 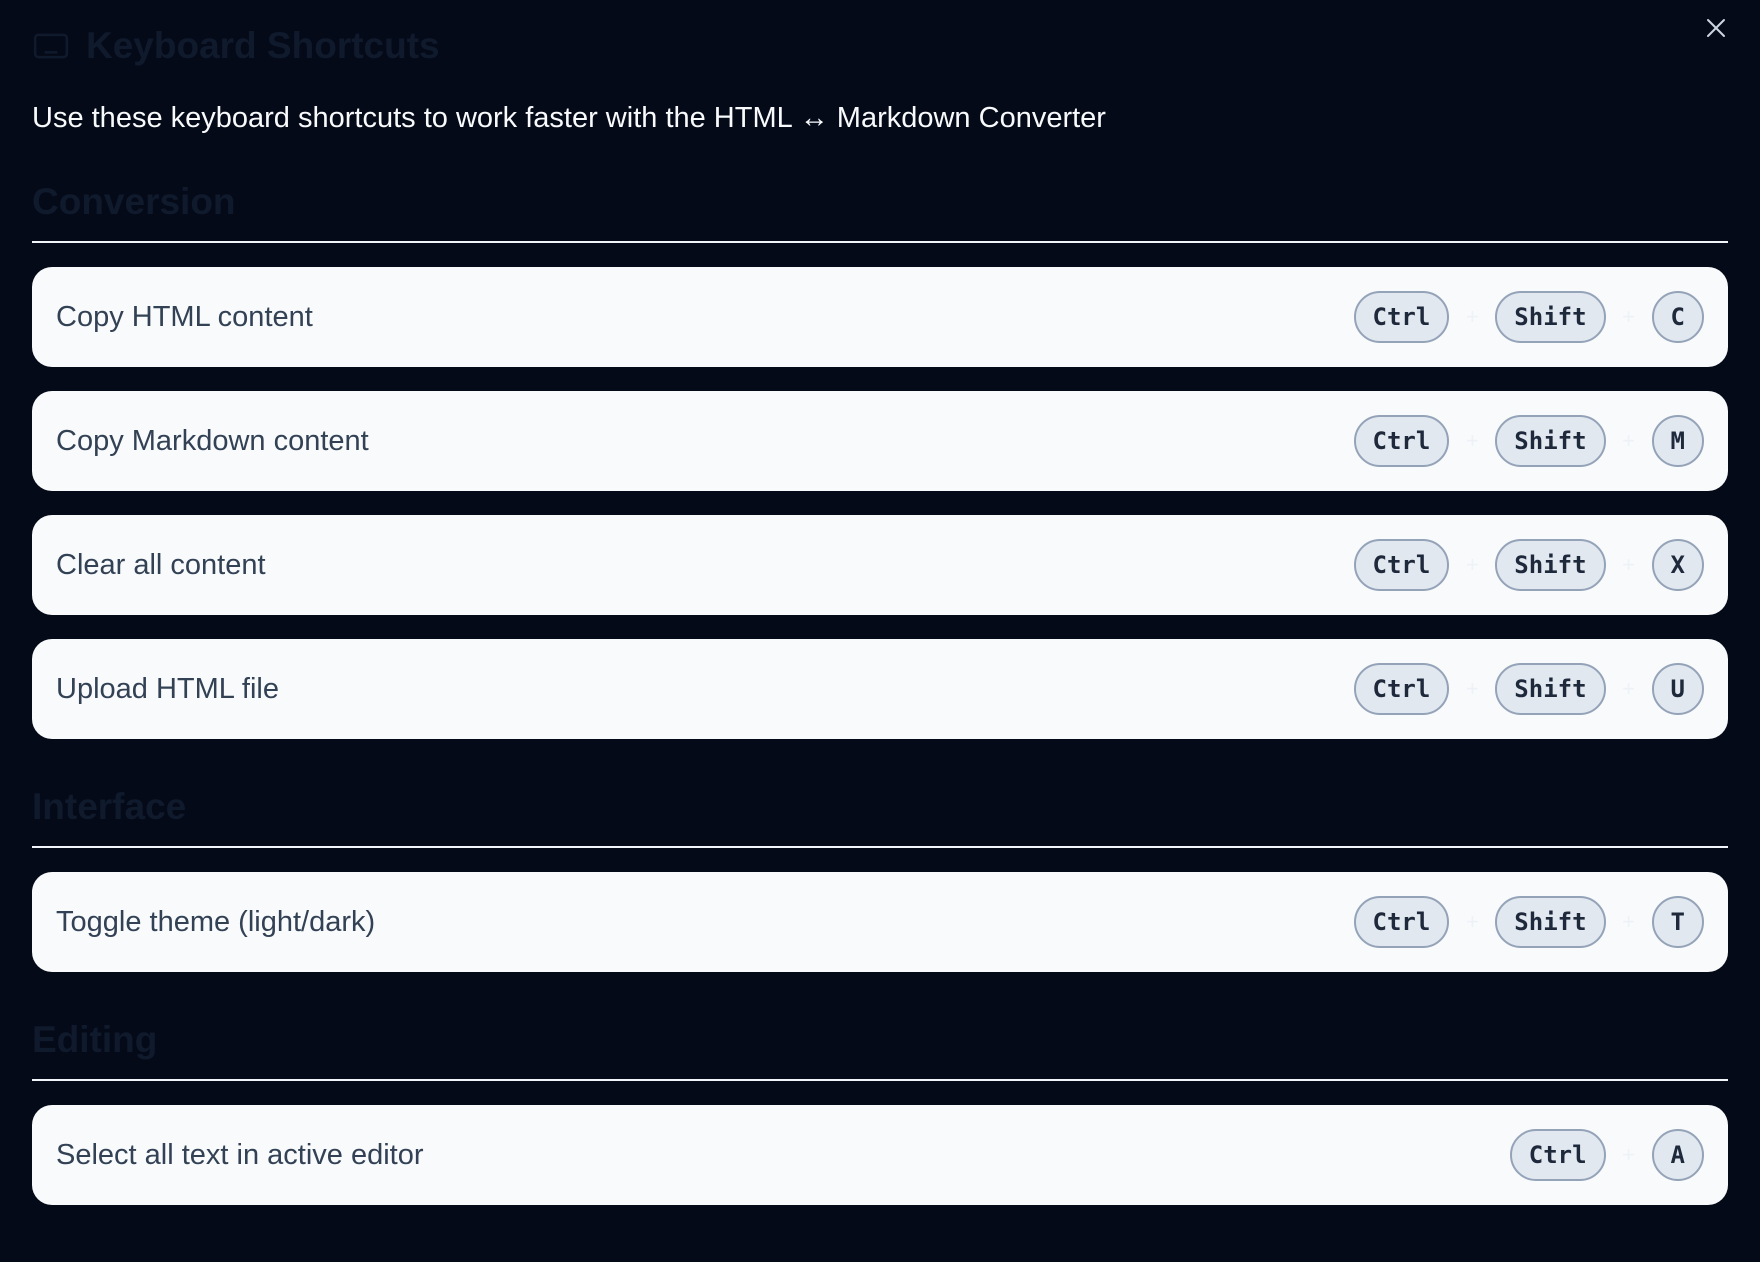 I want to click on shortcut-label: Select all text in active editor, so click(x=240, y=1154).